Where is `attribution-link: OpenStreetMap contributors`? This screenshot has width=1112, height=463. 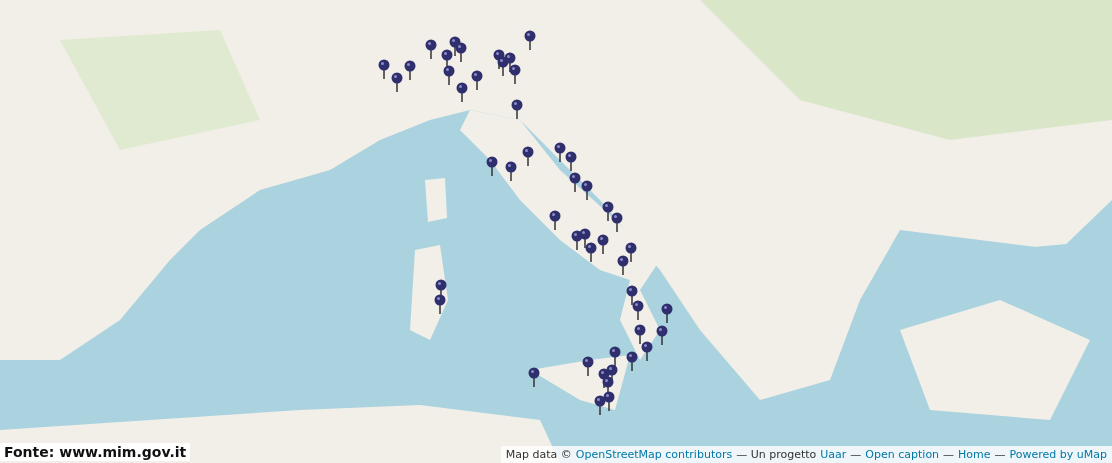
attribution-link: OpenStreetMap contributors is located at coordinates (654, 454).